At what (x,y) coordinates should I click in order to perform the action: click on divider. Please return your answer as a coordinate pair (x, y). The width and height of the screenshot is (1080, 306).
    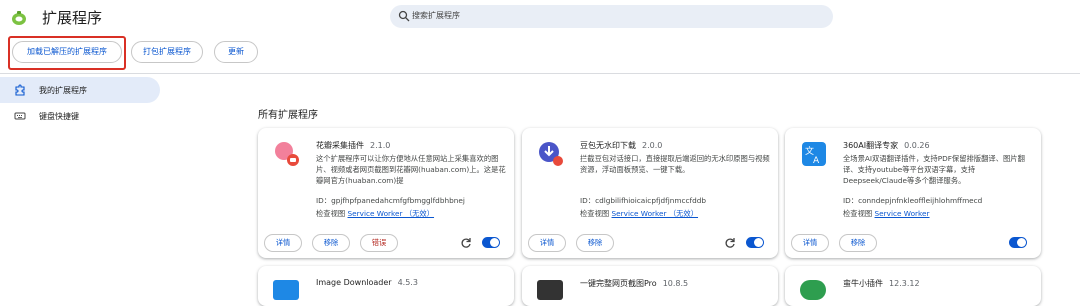
    Looking at the image, I should click on (540, 73).